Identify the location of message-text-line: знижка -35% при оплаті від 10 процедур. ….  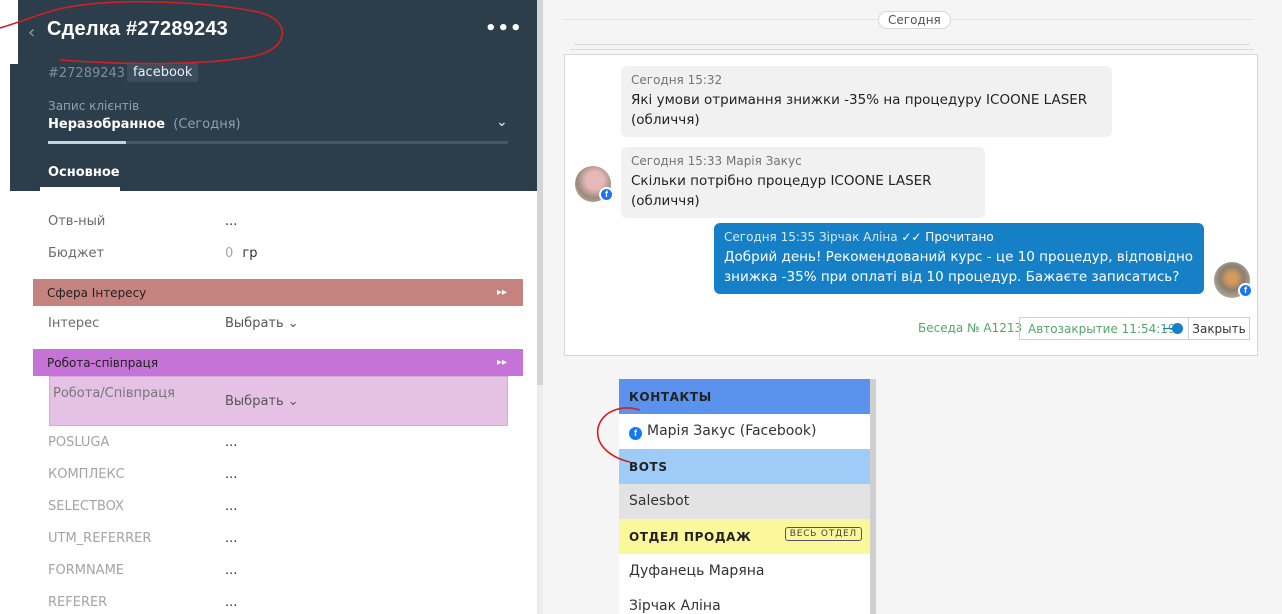
(952, 277).